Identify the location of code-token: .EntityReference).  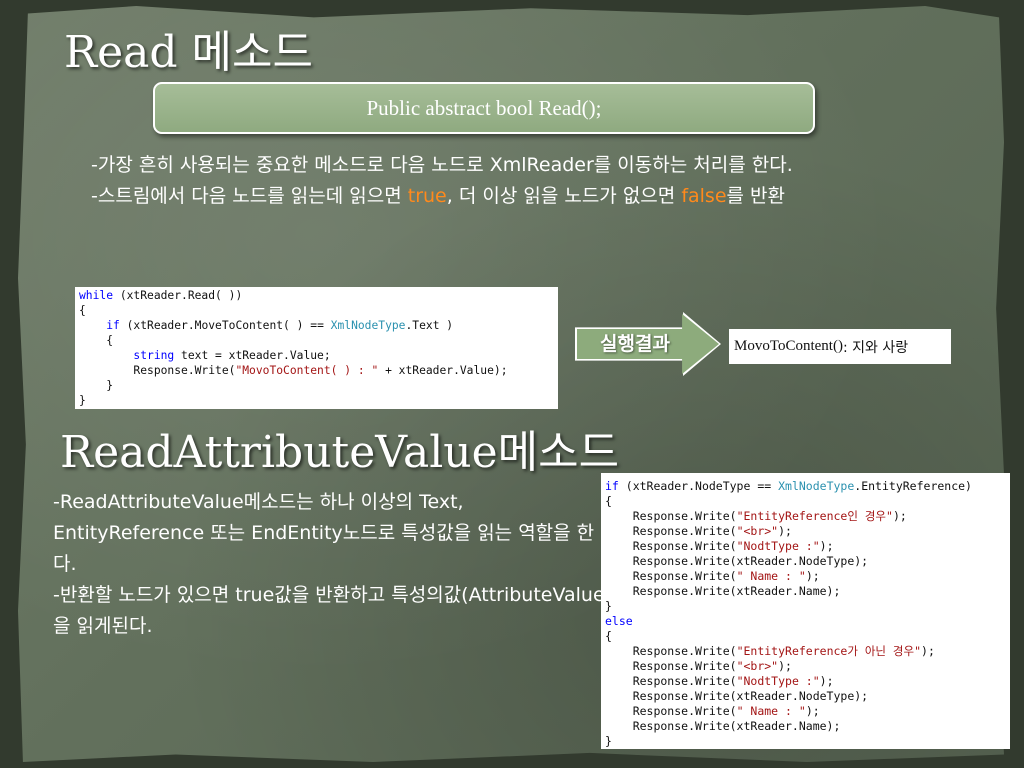
(913, 486).